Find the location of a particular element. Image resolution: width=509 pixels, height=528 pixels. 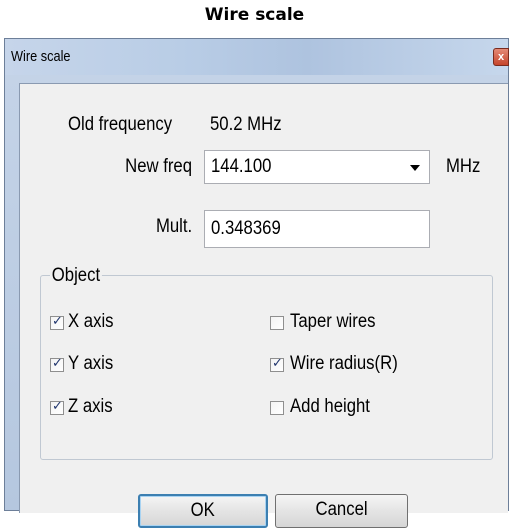

mult-value: 0.348369 is located at coordinates (246, 228).